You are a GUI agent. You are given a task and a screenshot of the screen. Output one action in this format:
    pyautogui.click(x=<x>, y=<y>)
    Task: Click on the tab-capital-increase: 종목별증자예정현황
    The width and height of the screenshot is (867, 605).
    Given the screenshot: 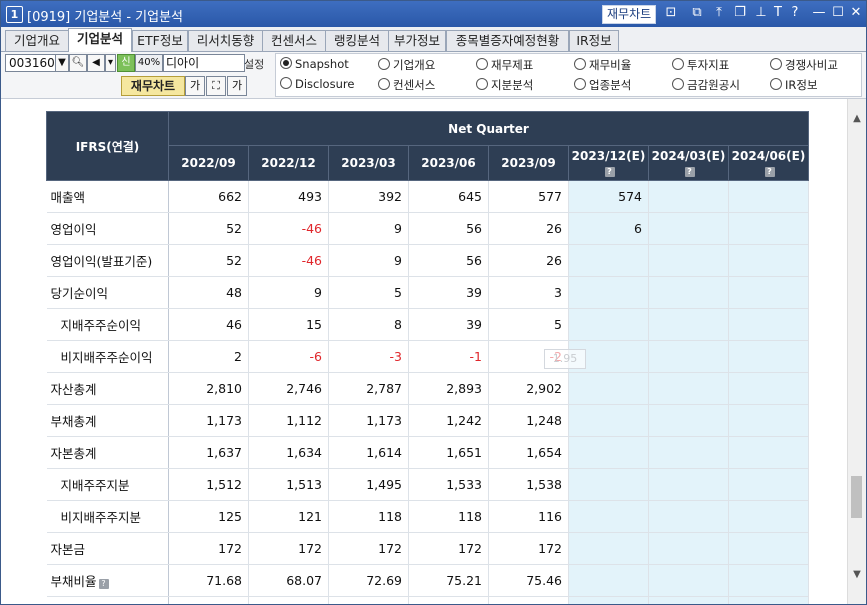 What is the action you would take?
    pyautogui.click(x=507, y=40)
    